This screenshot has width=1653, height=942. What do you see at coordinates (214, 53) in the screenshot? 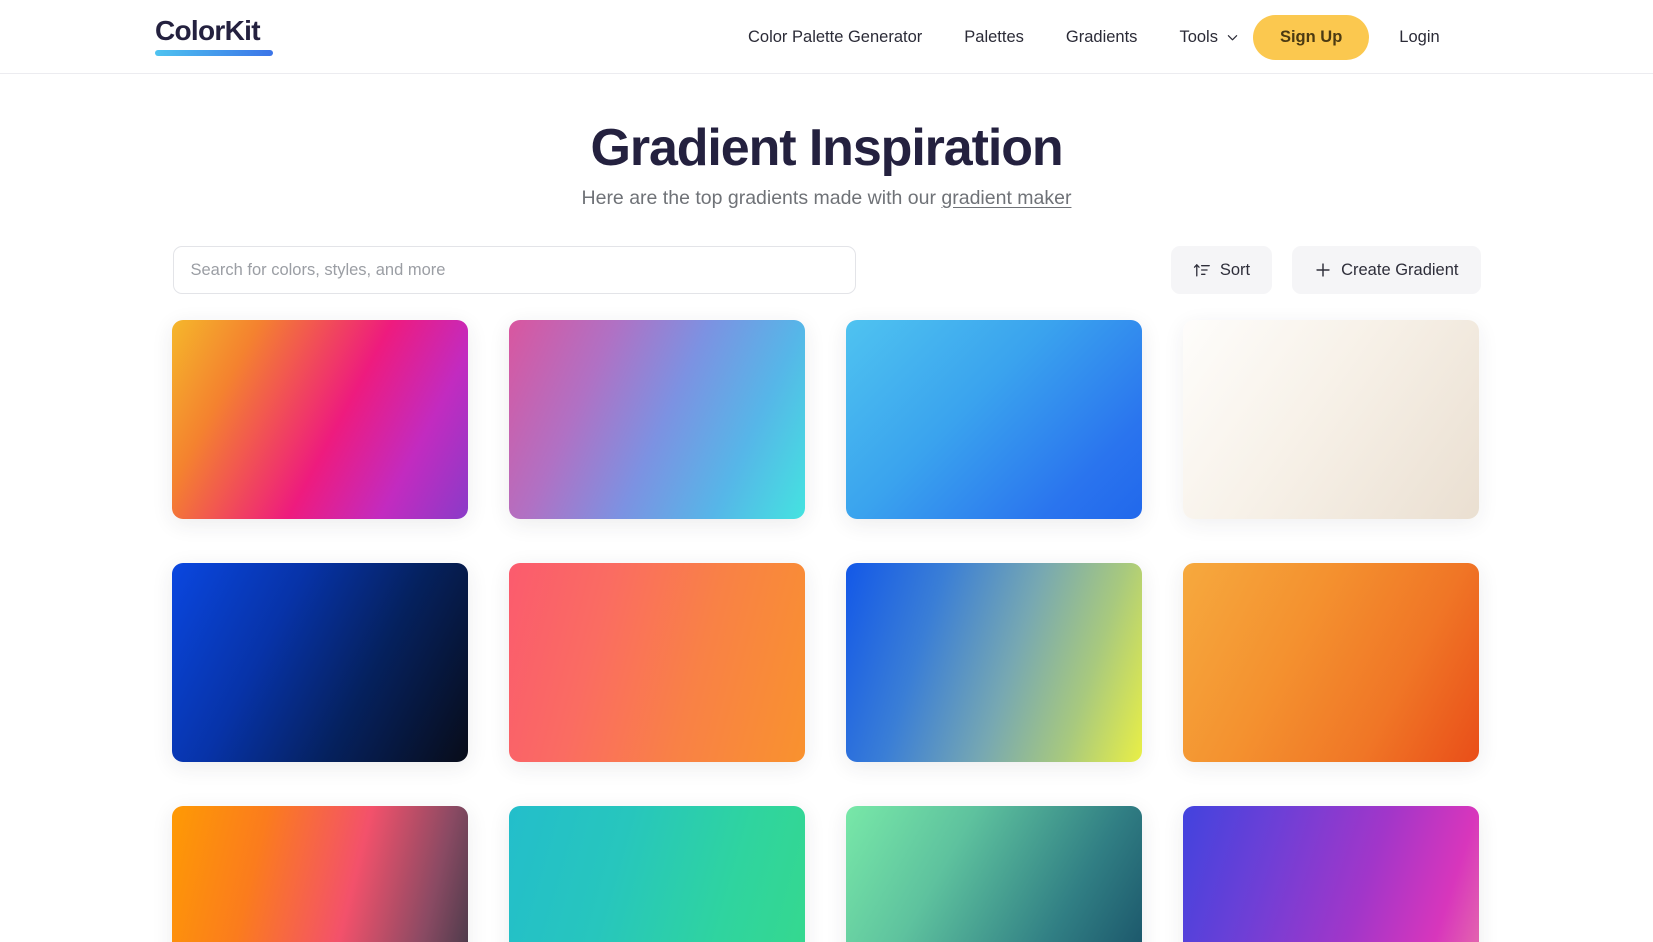
I see `logo-underline-bar` at bounding box center [214, 53].